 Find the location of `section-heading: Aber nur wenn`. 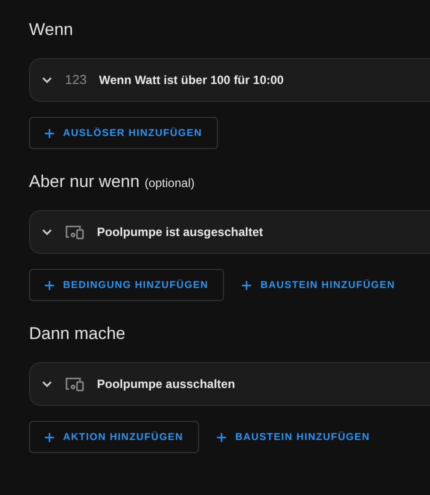

section-heading: Aber nur wenn is located at coordinates (84, 182).